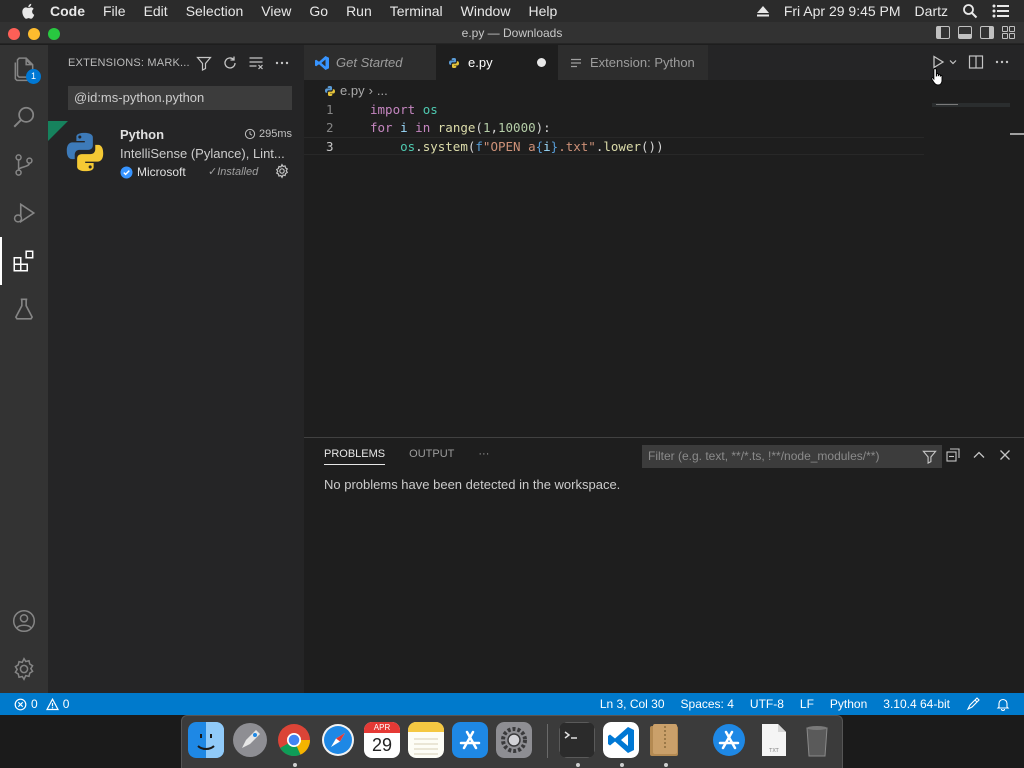  Describe the element at coordinates (268, 134) in the screenshot. I see `activation-time: 295ms` at that location.